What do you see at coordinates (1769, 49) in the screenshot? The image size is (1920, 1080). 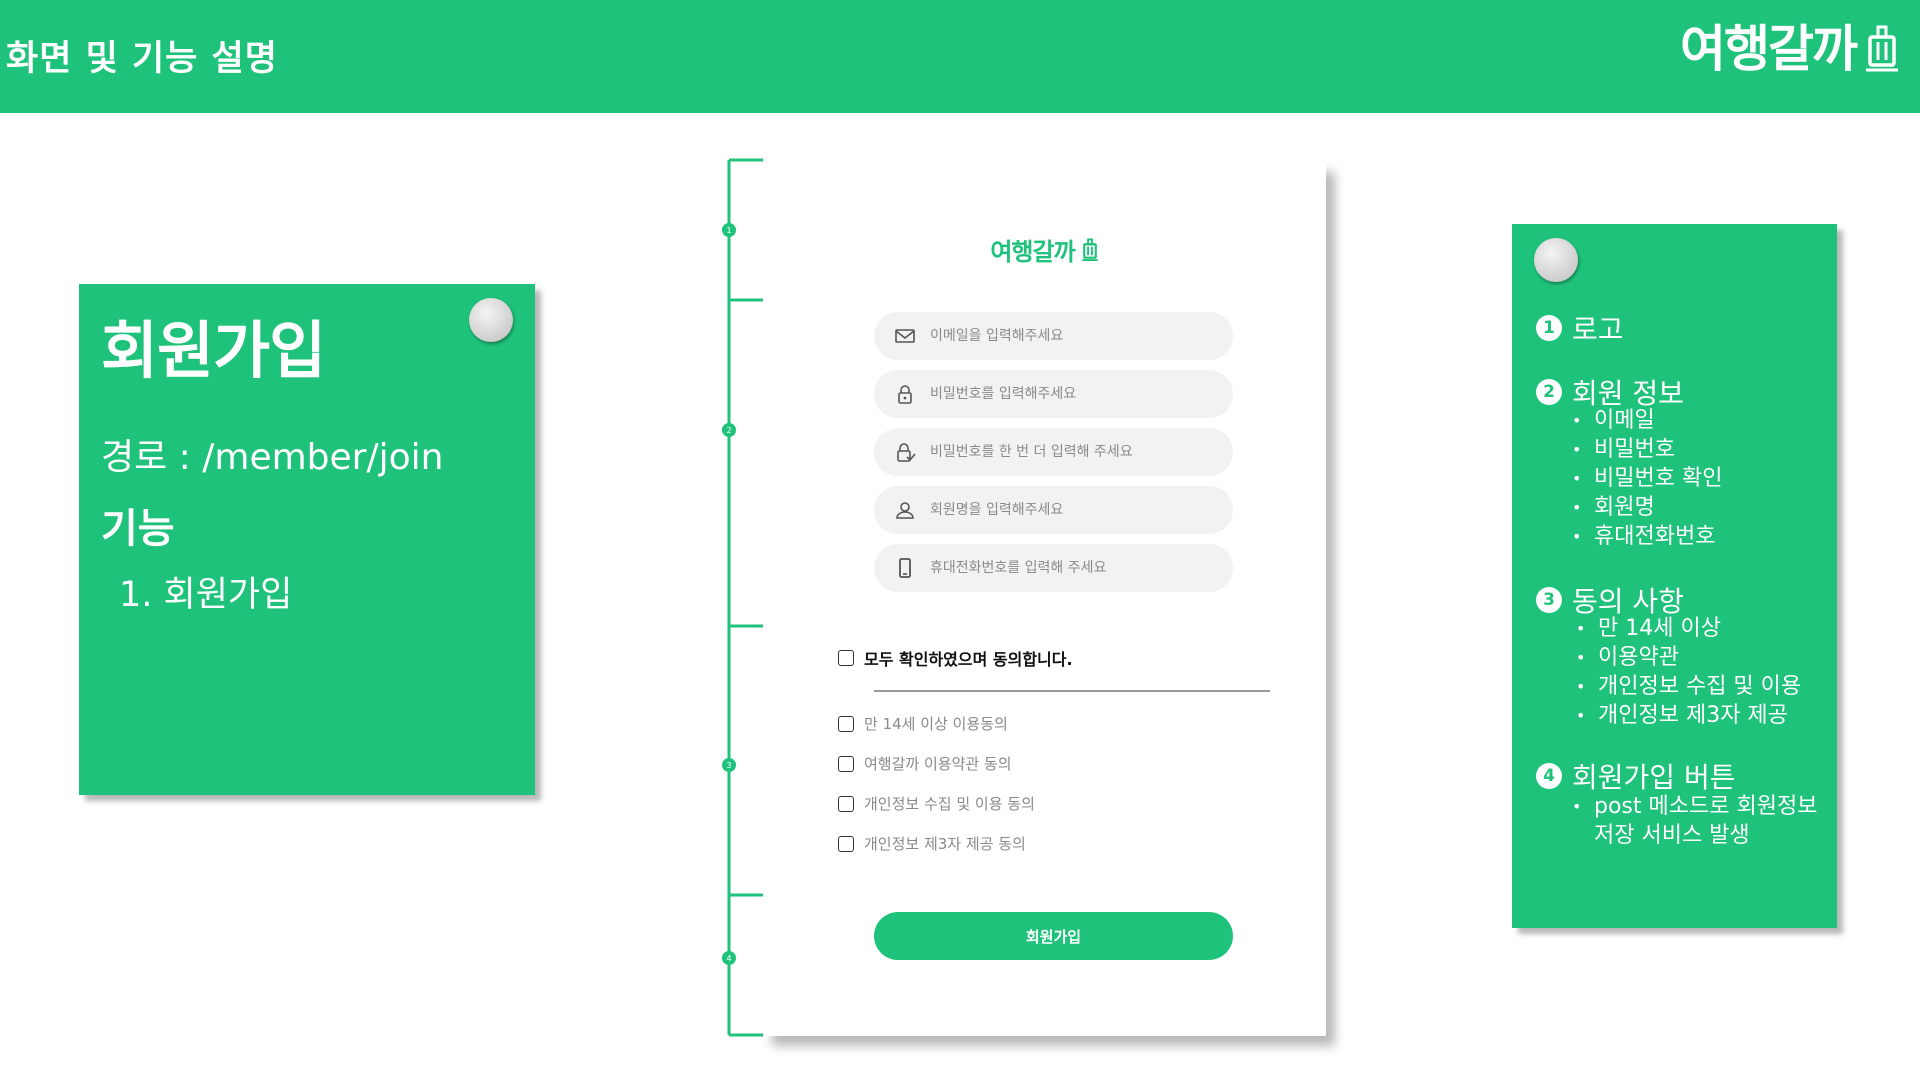 I see `brand-logo-text: 여행갈까` at bounding box center [1769, 49].